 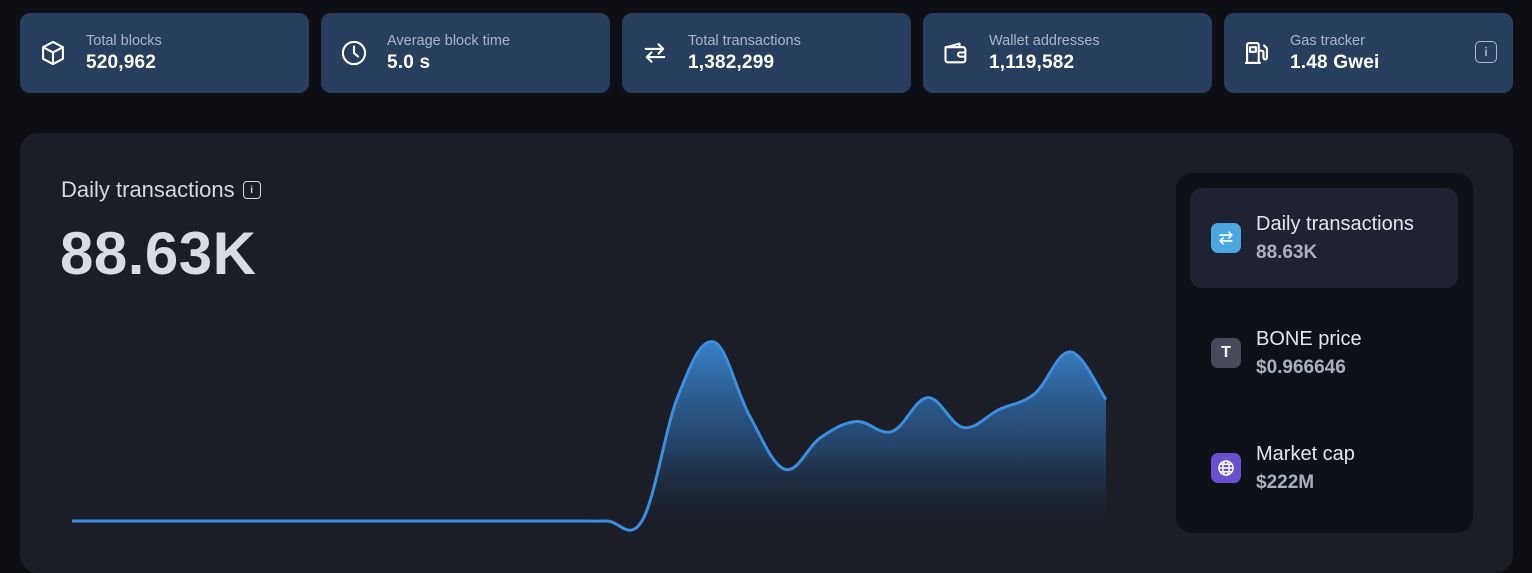 I want to click on stat-label: Total transactions, so click(x=744, y=40).